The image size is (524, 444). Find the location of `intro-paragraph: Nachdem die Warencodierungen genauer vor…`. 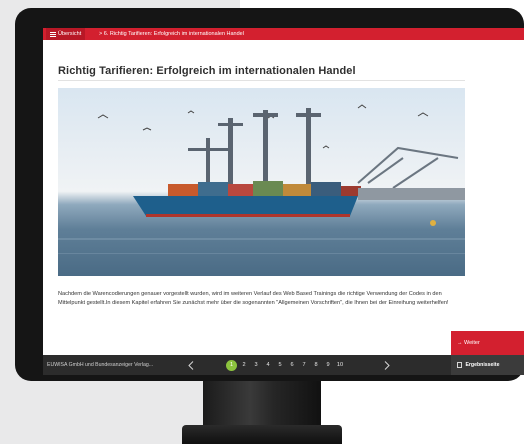

intro-paragraph: Nachdem die Warencodierungen genauer vor… is located at coordinates (253, 298).